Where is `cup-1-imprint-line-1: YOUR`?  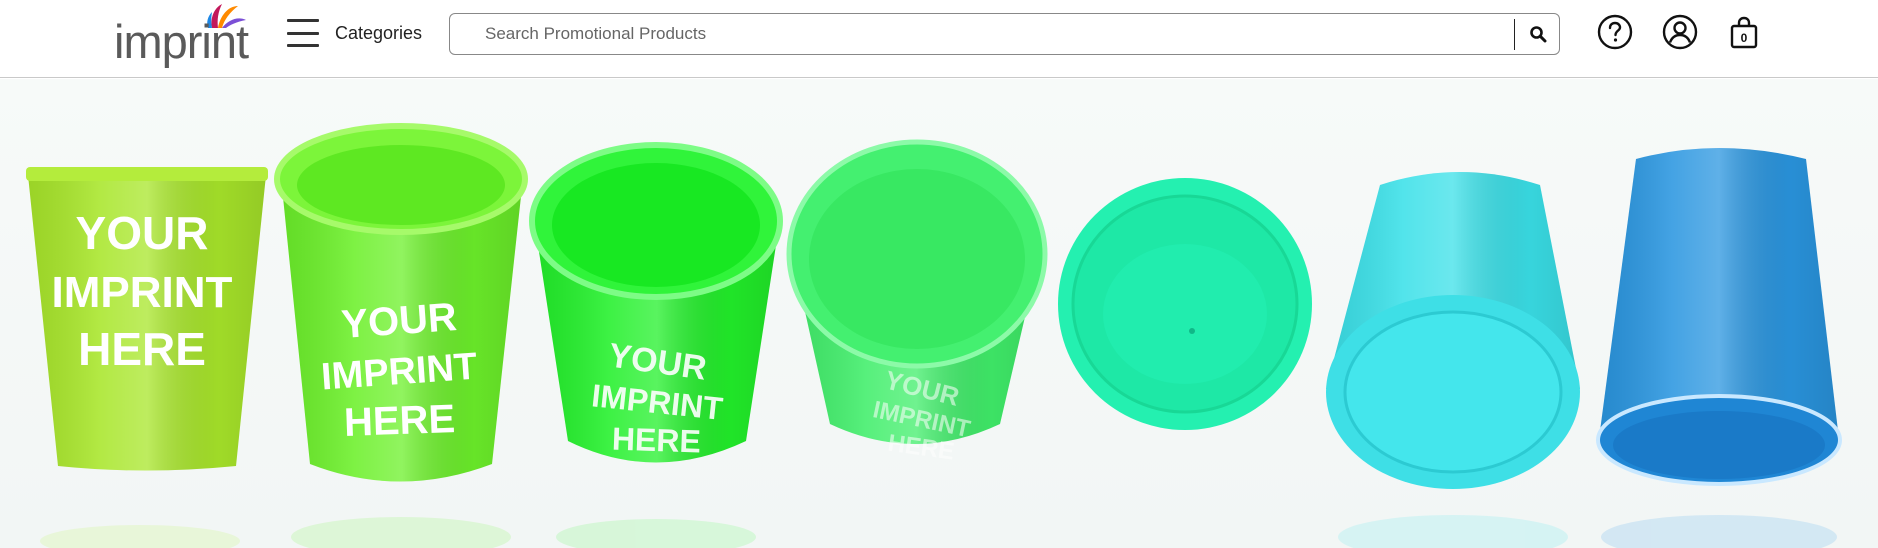
cup-1-imprint-line-1: YOUR is located at coordinates (142, 233).